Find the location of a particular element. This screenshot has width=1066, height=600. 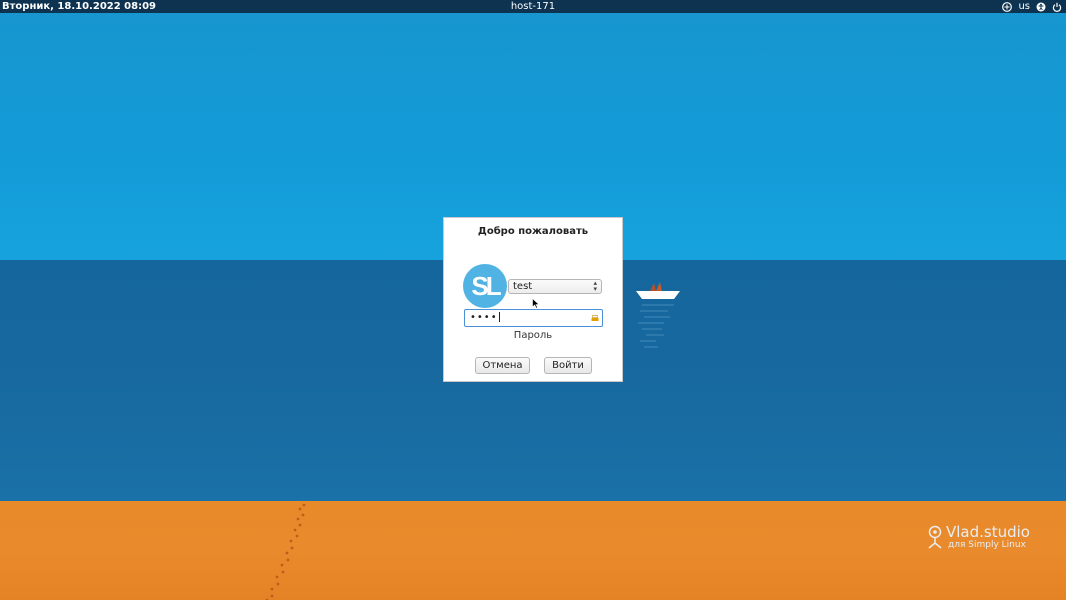

boat-illustration is located at coordinates (658, 315).